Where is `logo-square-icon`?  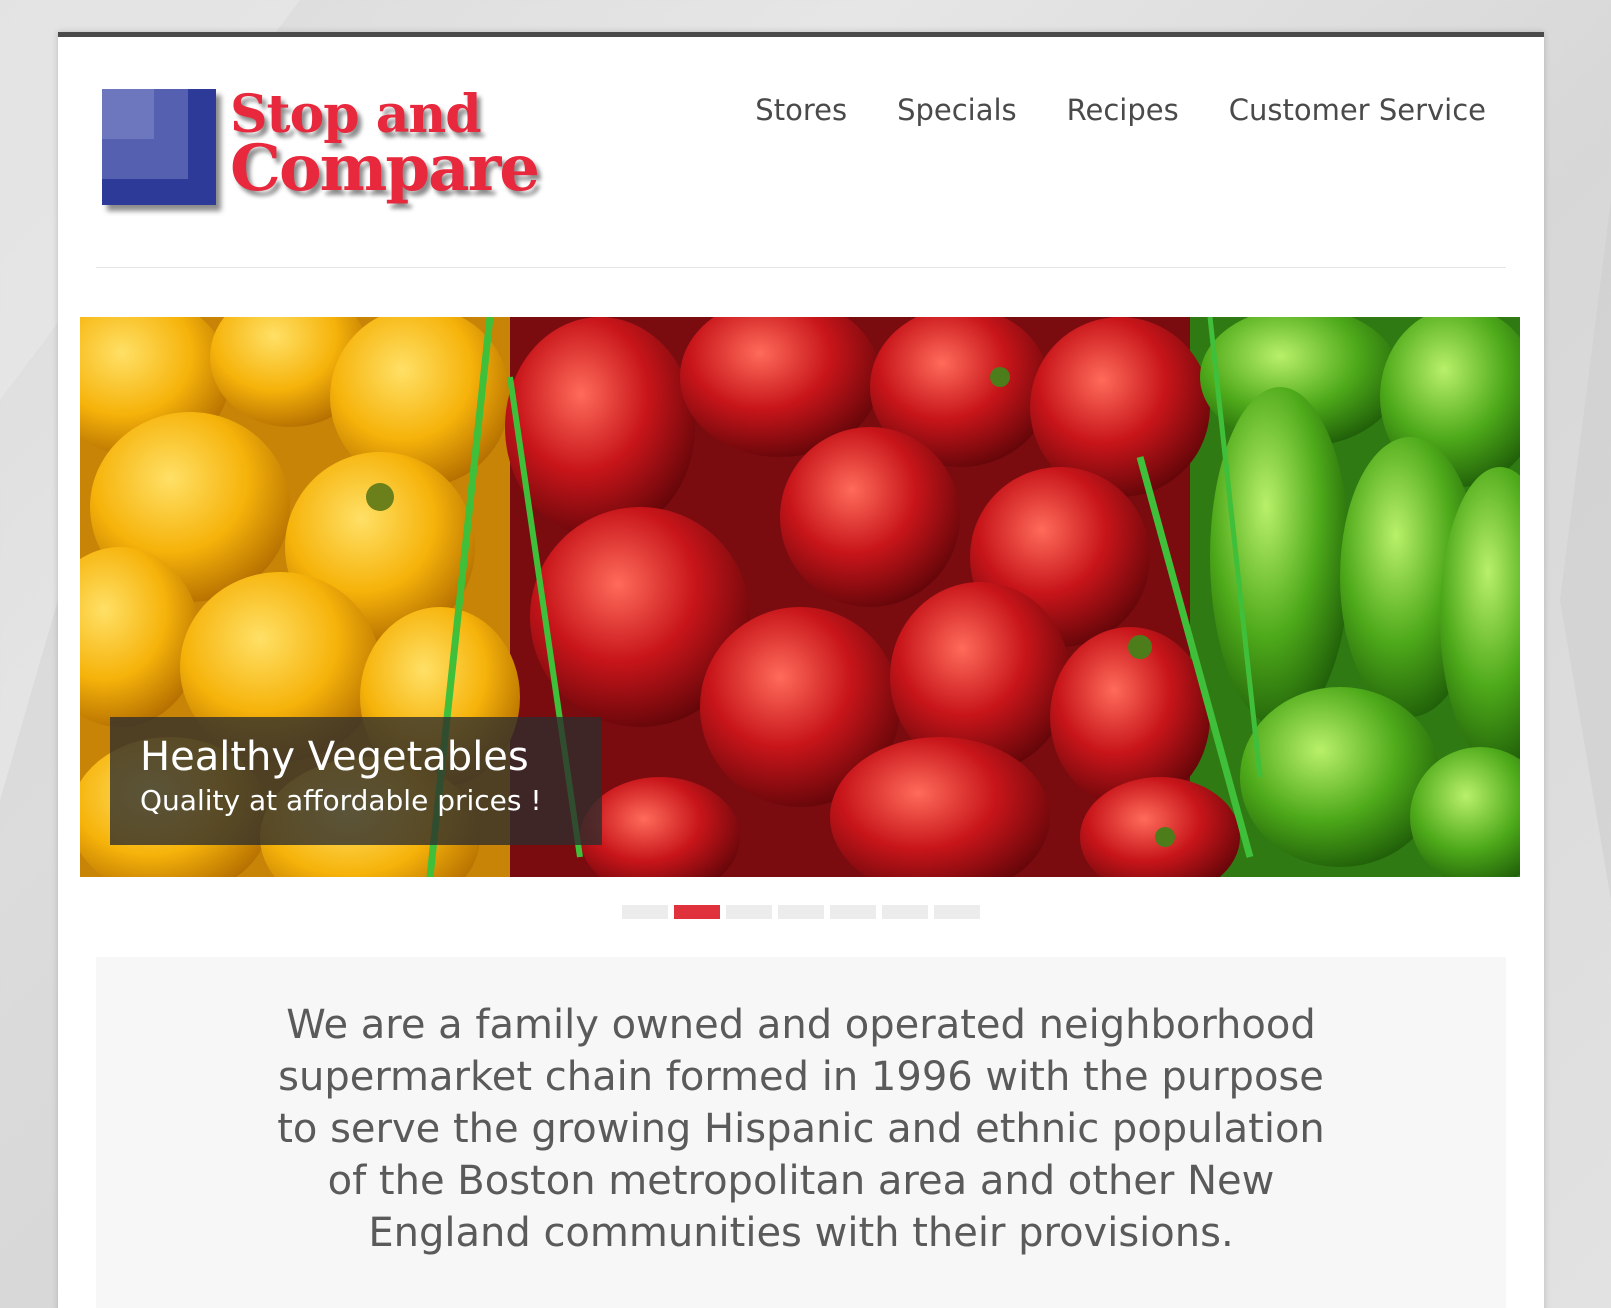 logo-square-icon is located at coordinates (159, 147).